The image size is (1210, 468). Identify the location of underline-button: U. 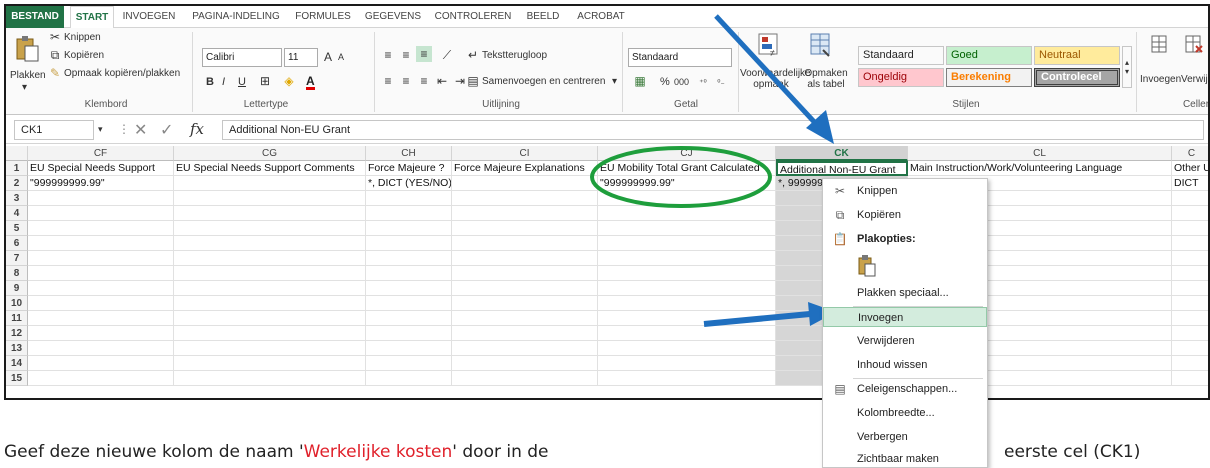
(242, 82).